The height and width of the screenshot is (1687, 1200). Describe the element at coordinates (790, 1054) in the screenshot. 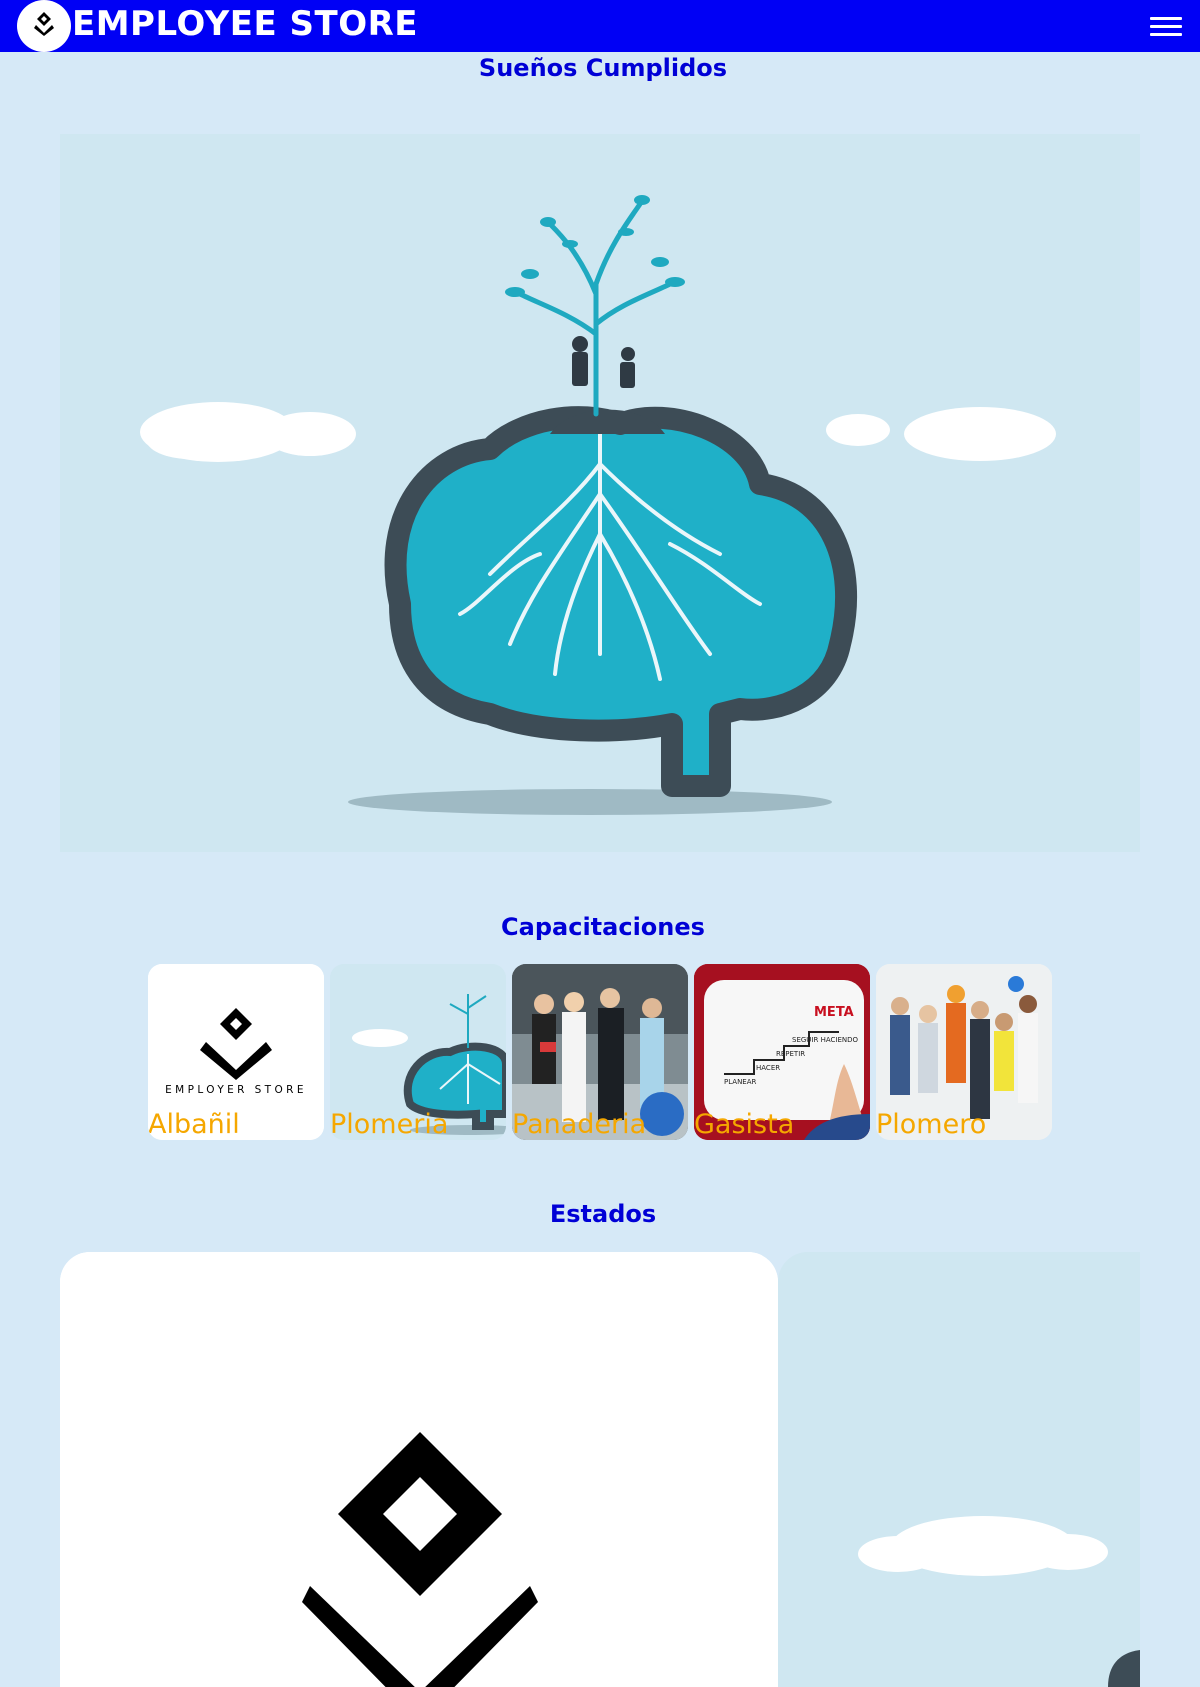

I see `svg-text: REPETIR` at that location.